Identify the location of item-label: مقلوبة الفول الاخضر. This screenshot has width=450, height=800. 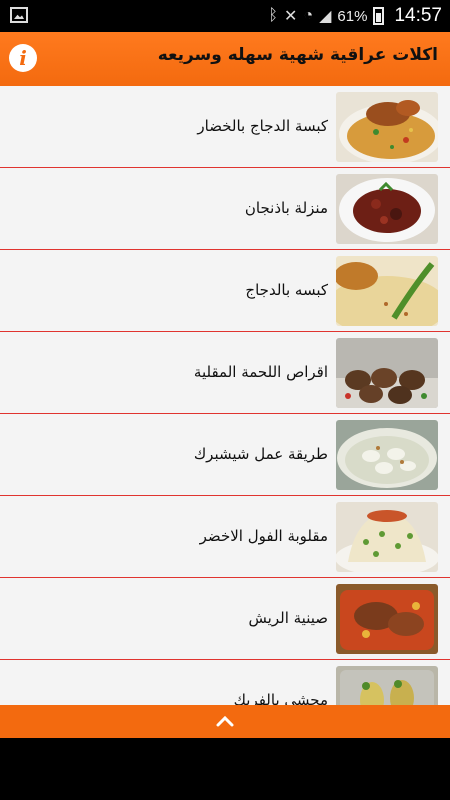
(263, 536).